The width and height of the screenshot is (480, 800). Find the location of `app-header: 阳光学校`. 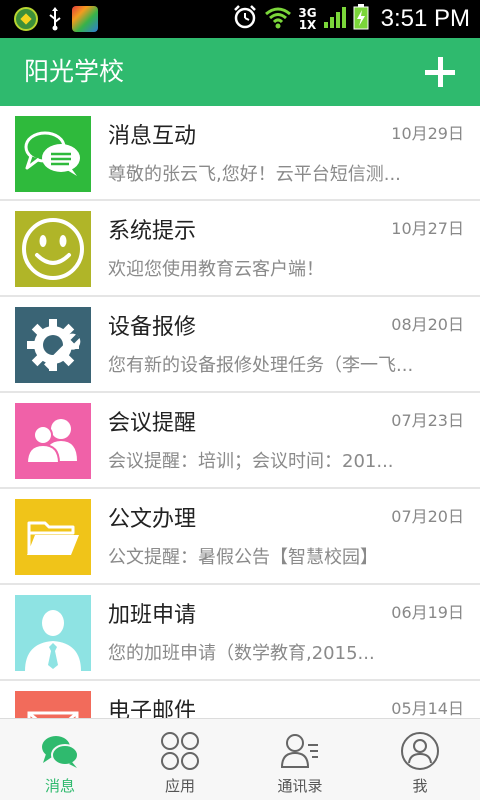

app-header: 阳光学校 is located at coordinates (240, 72).